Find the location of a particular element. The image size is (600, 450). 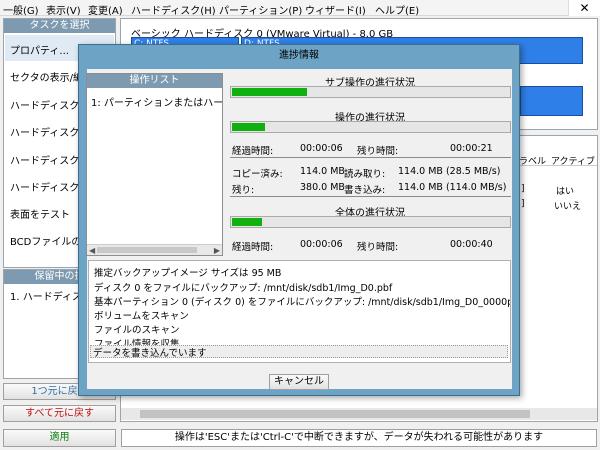

operation-list-scroll-thumb is located at coordinates (147, 250).